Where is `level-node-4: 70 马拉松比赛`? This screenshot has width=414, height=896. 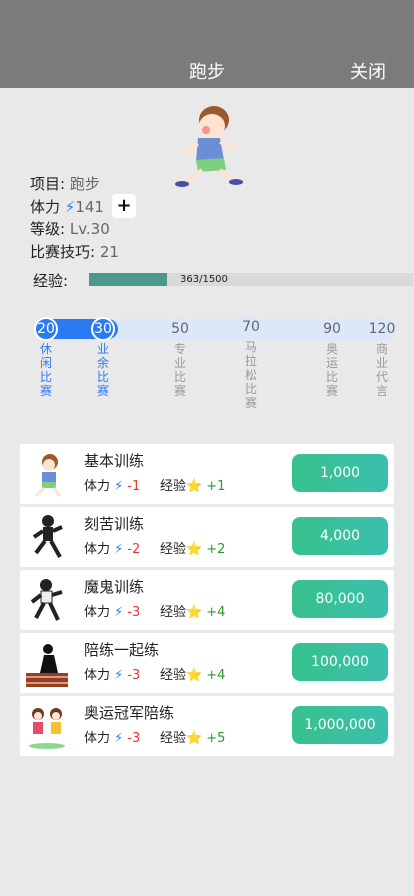 level-node-4: 70 马拉松比赛 is located at coordinates (251, 362).